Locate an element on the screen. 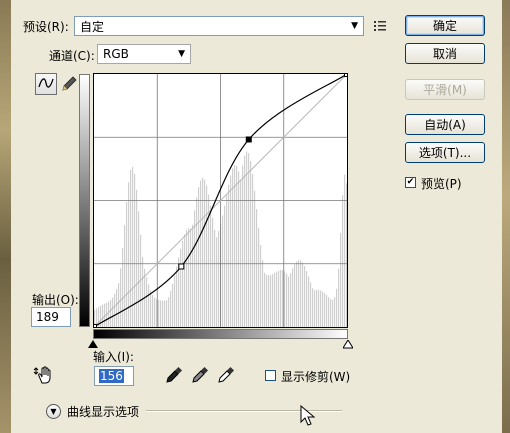 The width and height of the screenshot is (510, 433). white-point-slider is located at coordinates (348, 345).